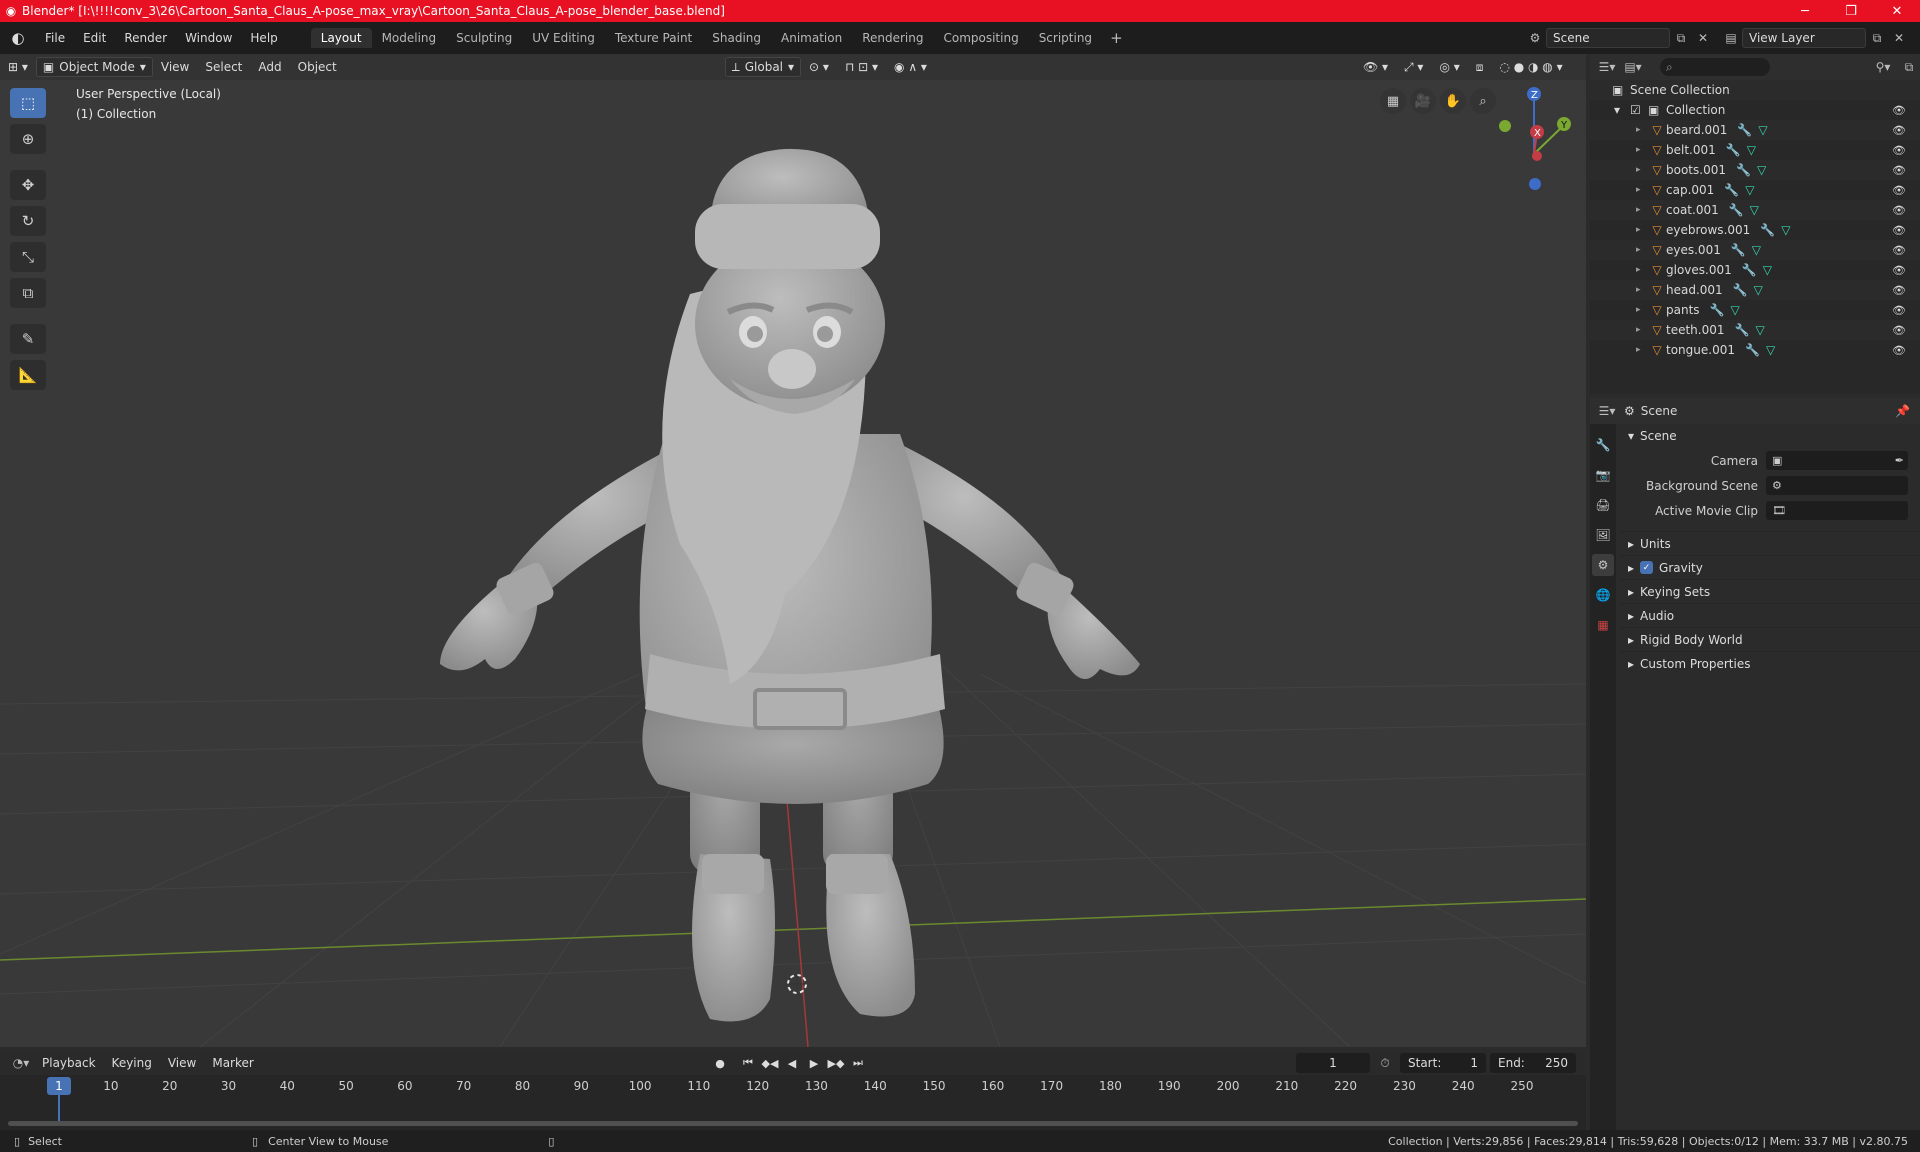 Image resolution: width=1920 pixels, height=1152 pixels. What do you see at coordinates (797, 984) in the screenshot?
I see `3d-cursor` at bounding box center [797, 984].